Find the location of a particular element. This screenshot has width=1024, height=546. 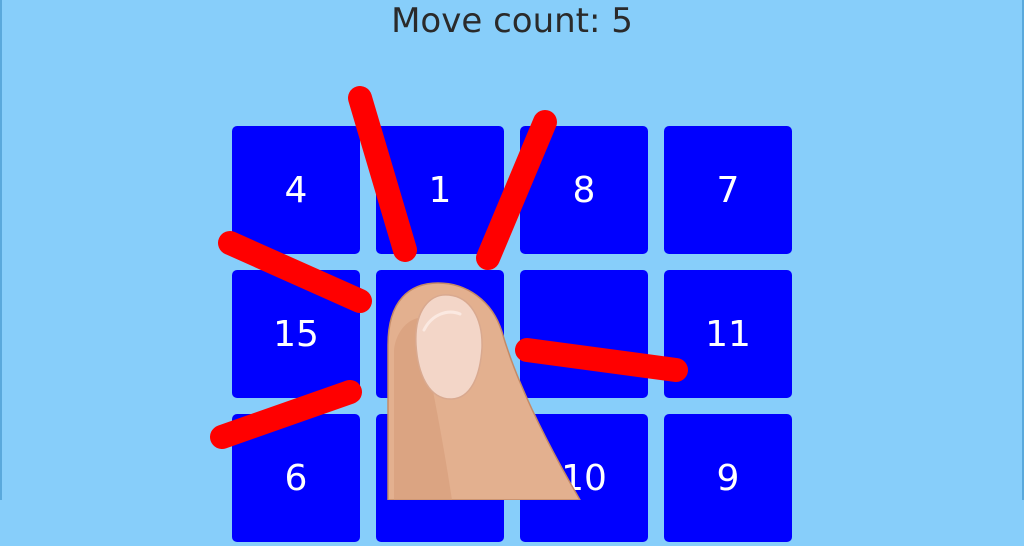

puzzle-tile: 10 is located at coordinates (584, 478).